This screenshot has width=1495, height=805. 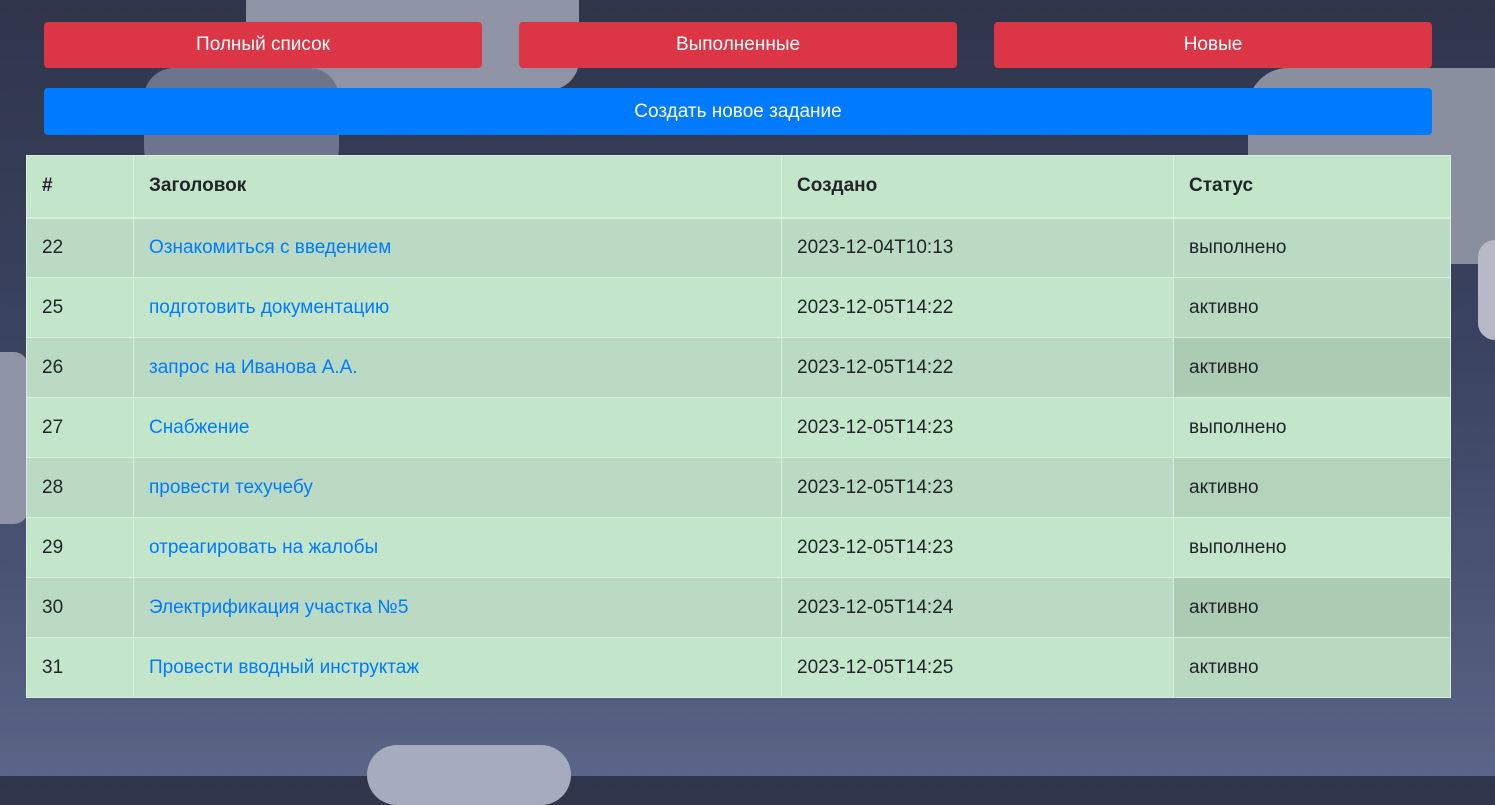 What do you see at coordinates (457, 247) in the screenshot?
I see `task-title-cell: Ознакомиться с введением` at bounding box center [457, 247].